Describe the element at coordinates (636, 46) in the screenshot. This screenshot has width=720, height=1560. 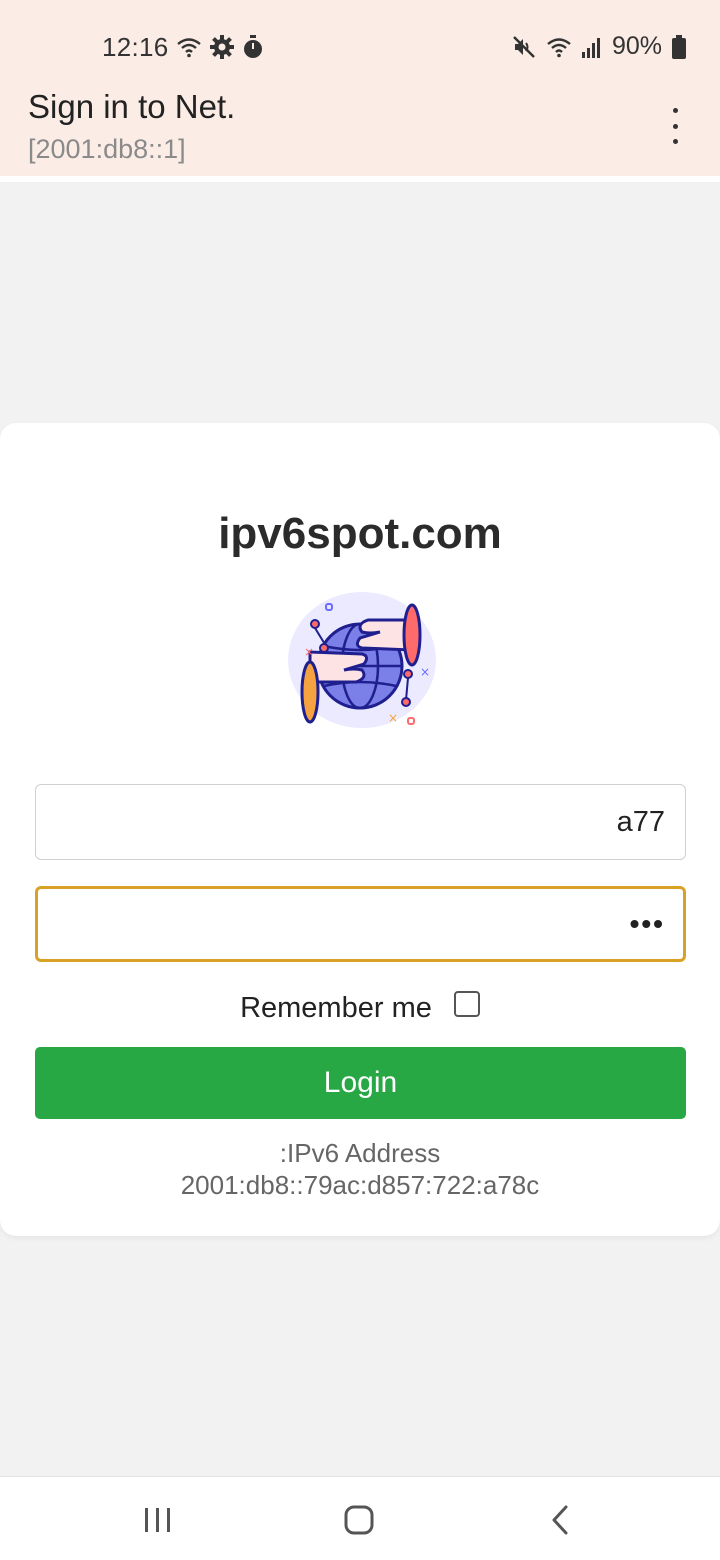
I see `battery-percent: 90%` at that location.